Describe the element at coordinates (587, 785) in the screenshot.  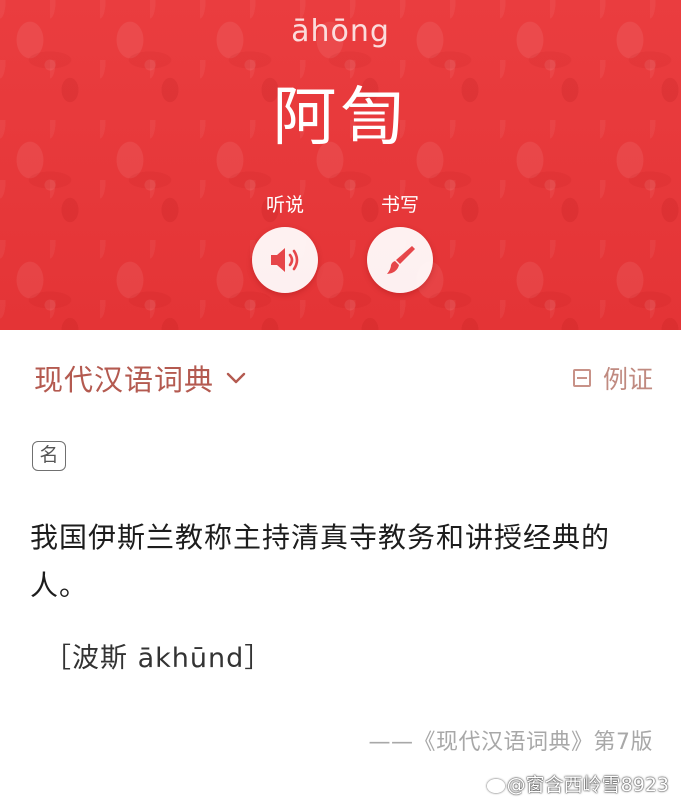
I see `watermark-text: @窗含西岭雪8923` at that location.